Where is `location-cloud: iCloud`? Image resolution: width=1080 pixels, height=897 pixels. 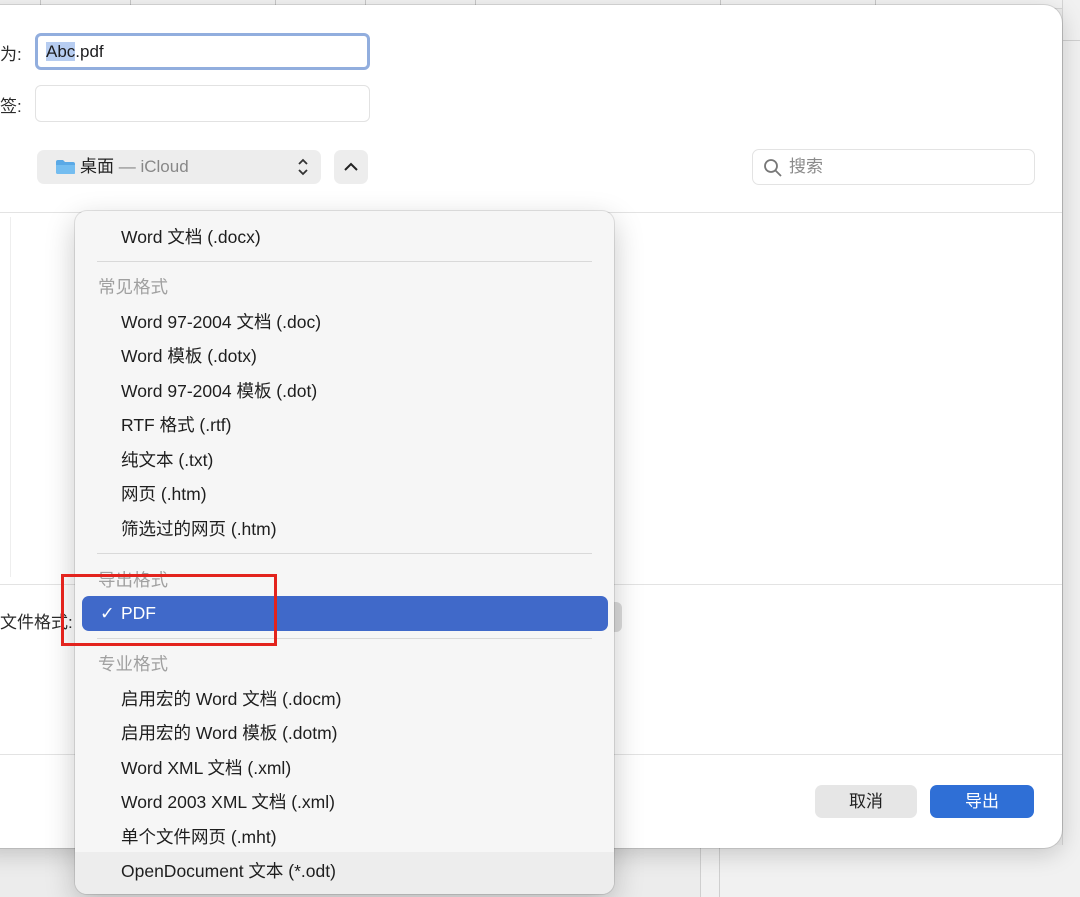 location-cloud: iCloud is located at coordinates (164, 166).